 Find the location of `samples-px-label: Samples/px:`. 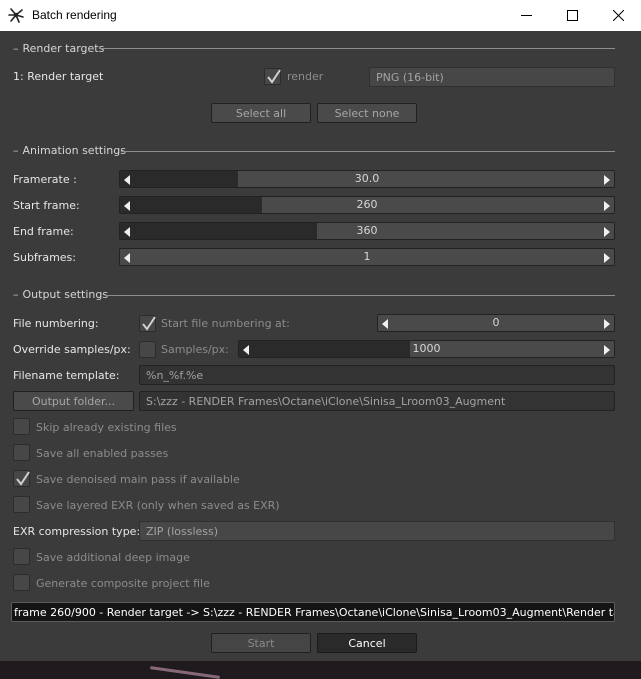

samples-px-label: Samples/px: is located at coordinates (195, 349).